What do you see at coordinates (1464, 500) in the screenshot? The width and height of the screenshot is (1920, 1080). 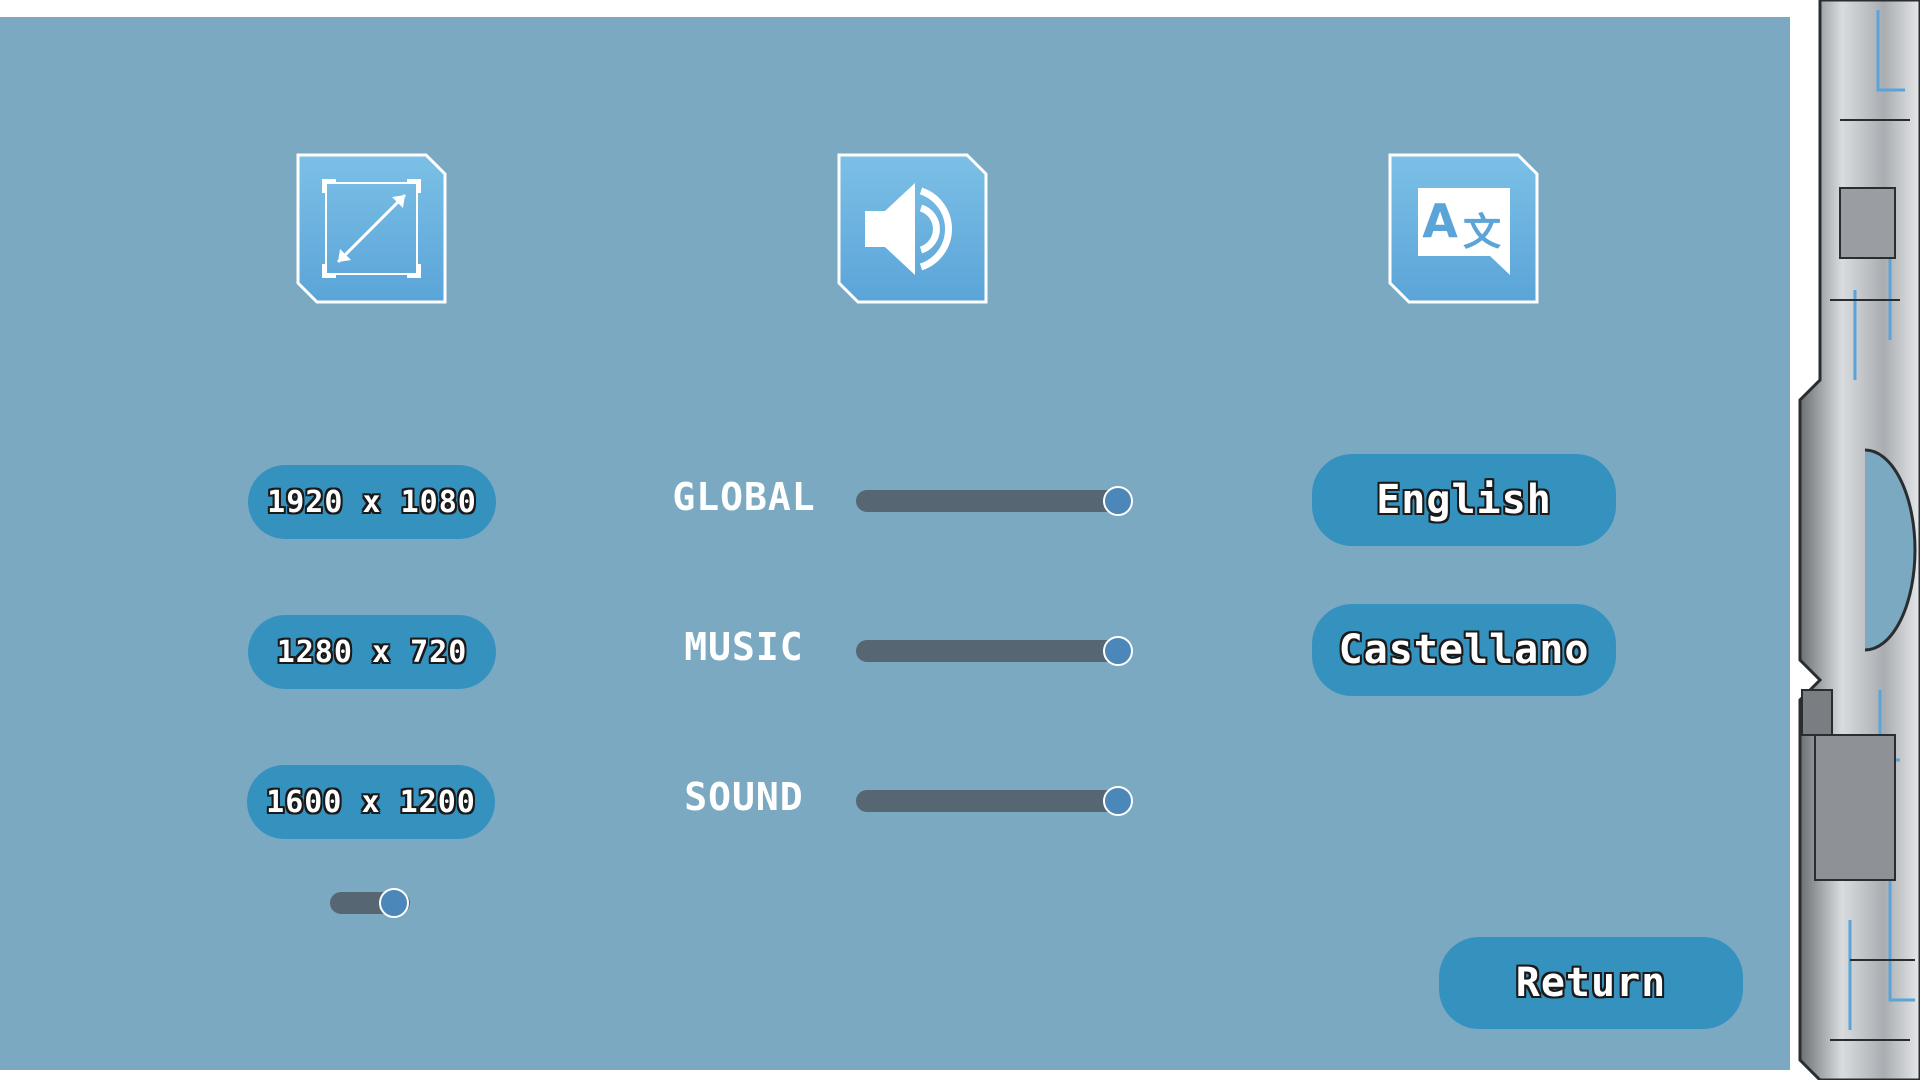 I see `language-button-english: English` at bounding box center [1464, 500].